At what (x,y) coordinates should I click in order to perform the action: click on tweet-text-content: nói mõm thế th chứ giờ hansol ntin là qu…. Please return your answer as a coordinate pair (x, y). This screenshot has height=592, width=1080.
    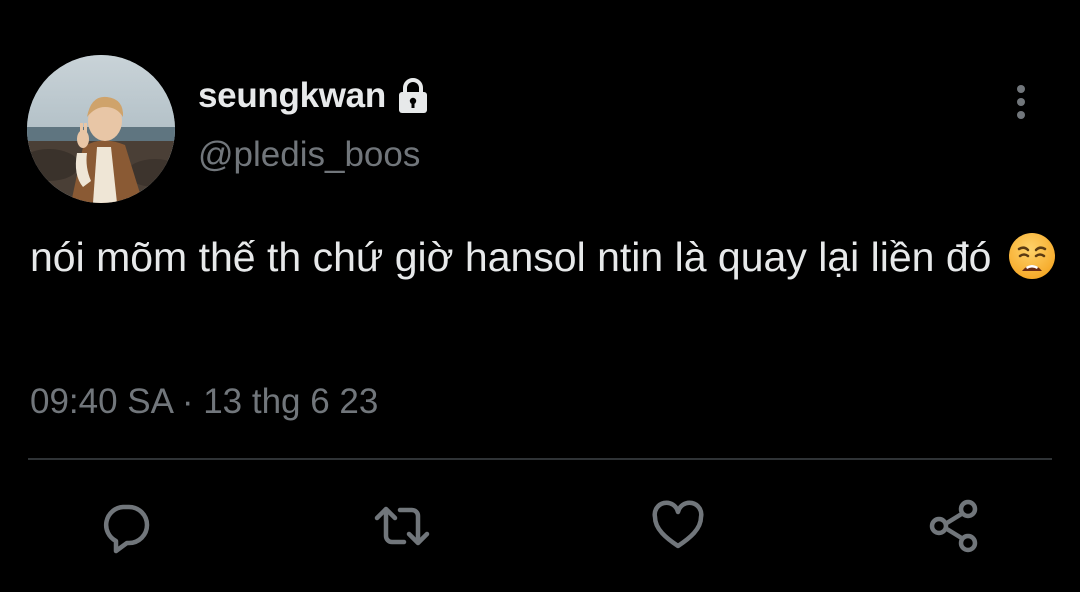
    Looking at the image, I should click on (511, 257).